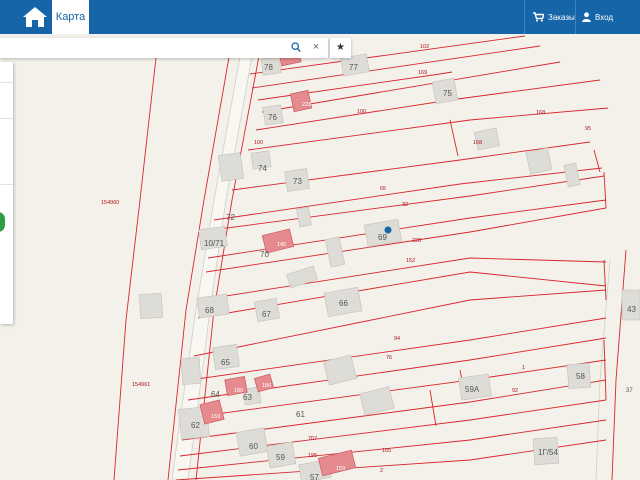 The image size is (640, 480). Describe the element at coordinates (588, 129) in the screenshot. I see `parcel-label: 95` at that location.